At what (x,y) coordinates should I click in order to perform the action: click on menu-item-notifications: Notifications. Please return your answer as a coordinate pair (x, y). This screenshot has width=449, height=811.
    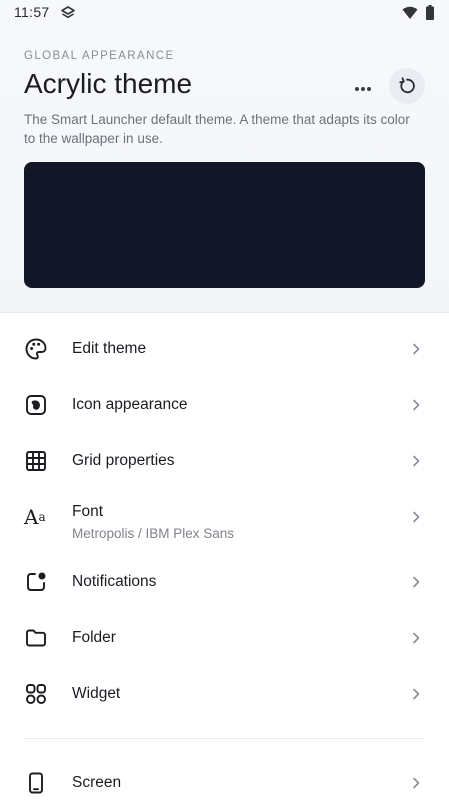
    Looking at the image, I should click on (224, 582).